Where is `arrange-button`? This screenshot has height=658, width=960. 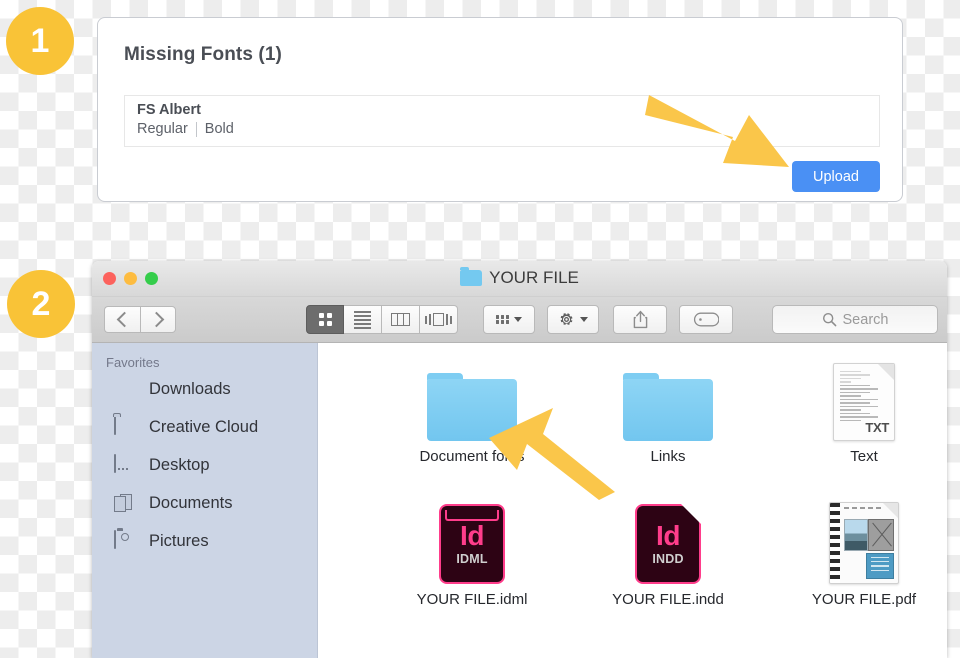
arrange-button is located at coordinates (509, 319).